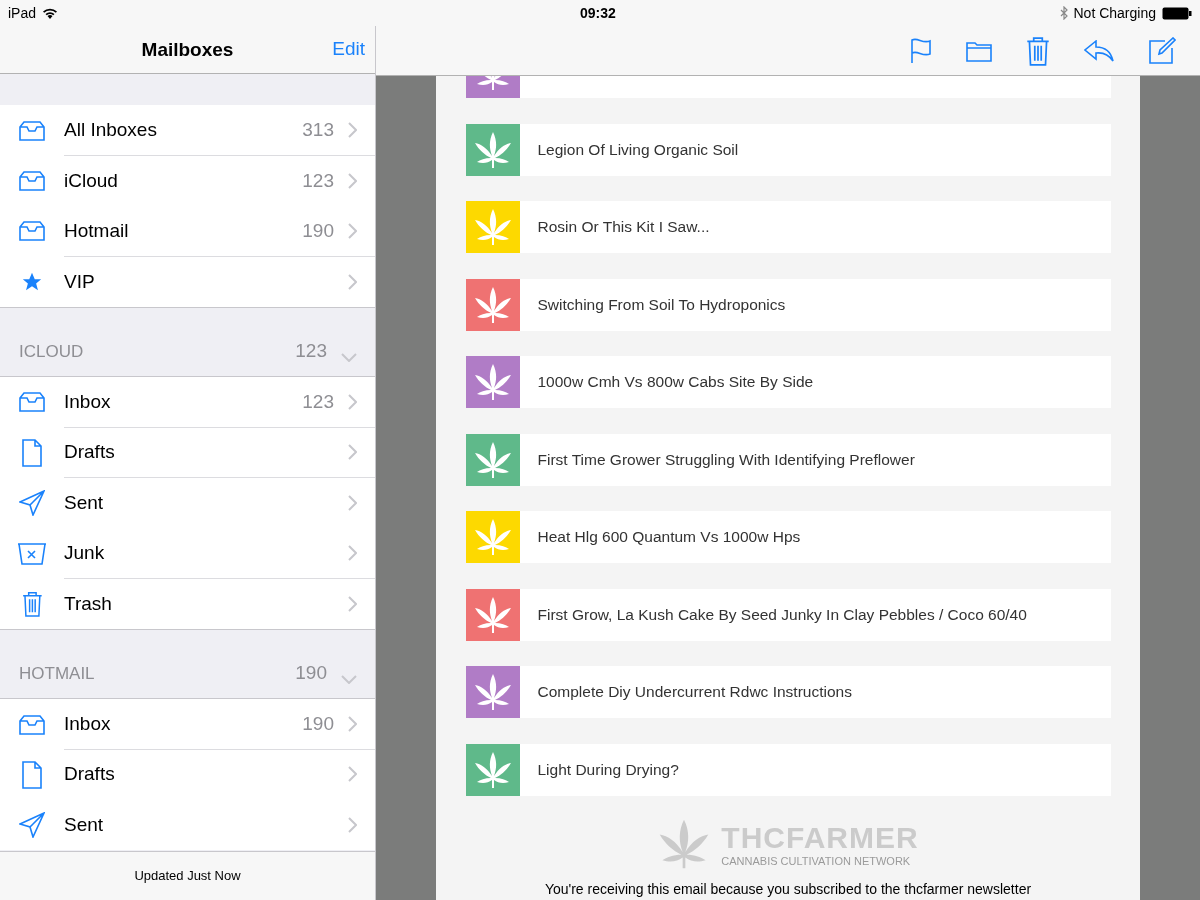 The image size is (1200, 900). I want to click on mailbox-label: iCloud, so click(91, 180).